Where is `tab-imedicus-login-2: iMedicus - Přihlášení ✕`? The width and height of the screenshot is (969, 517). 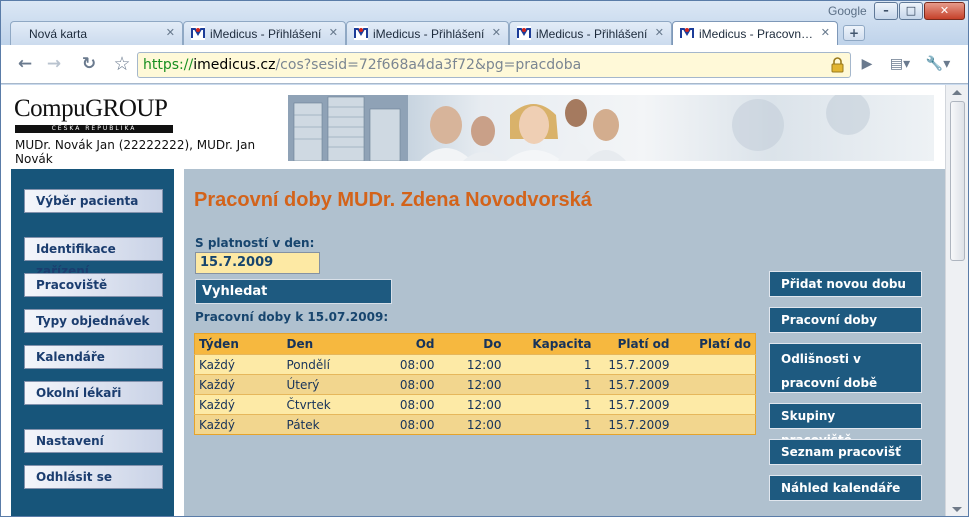
tab-imedicus-login-2: iMedicus - Přihlášení ✕ is located at coordinates (427, 33).